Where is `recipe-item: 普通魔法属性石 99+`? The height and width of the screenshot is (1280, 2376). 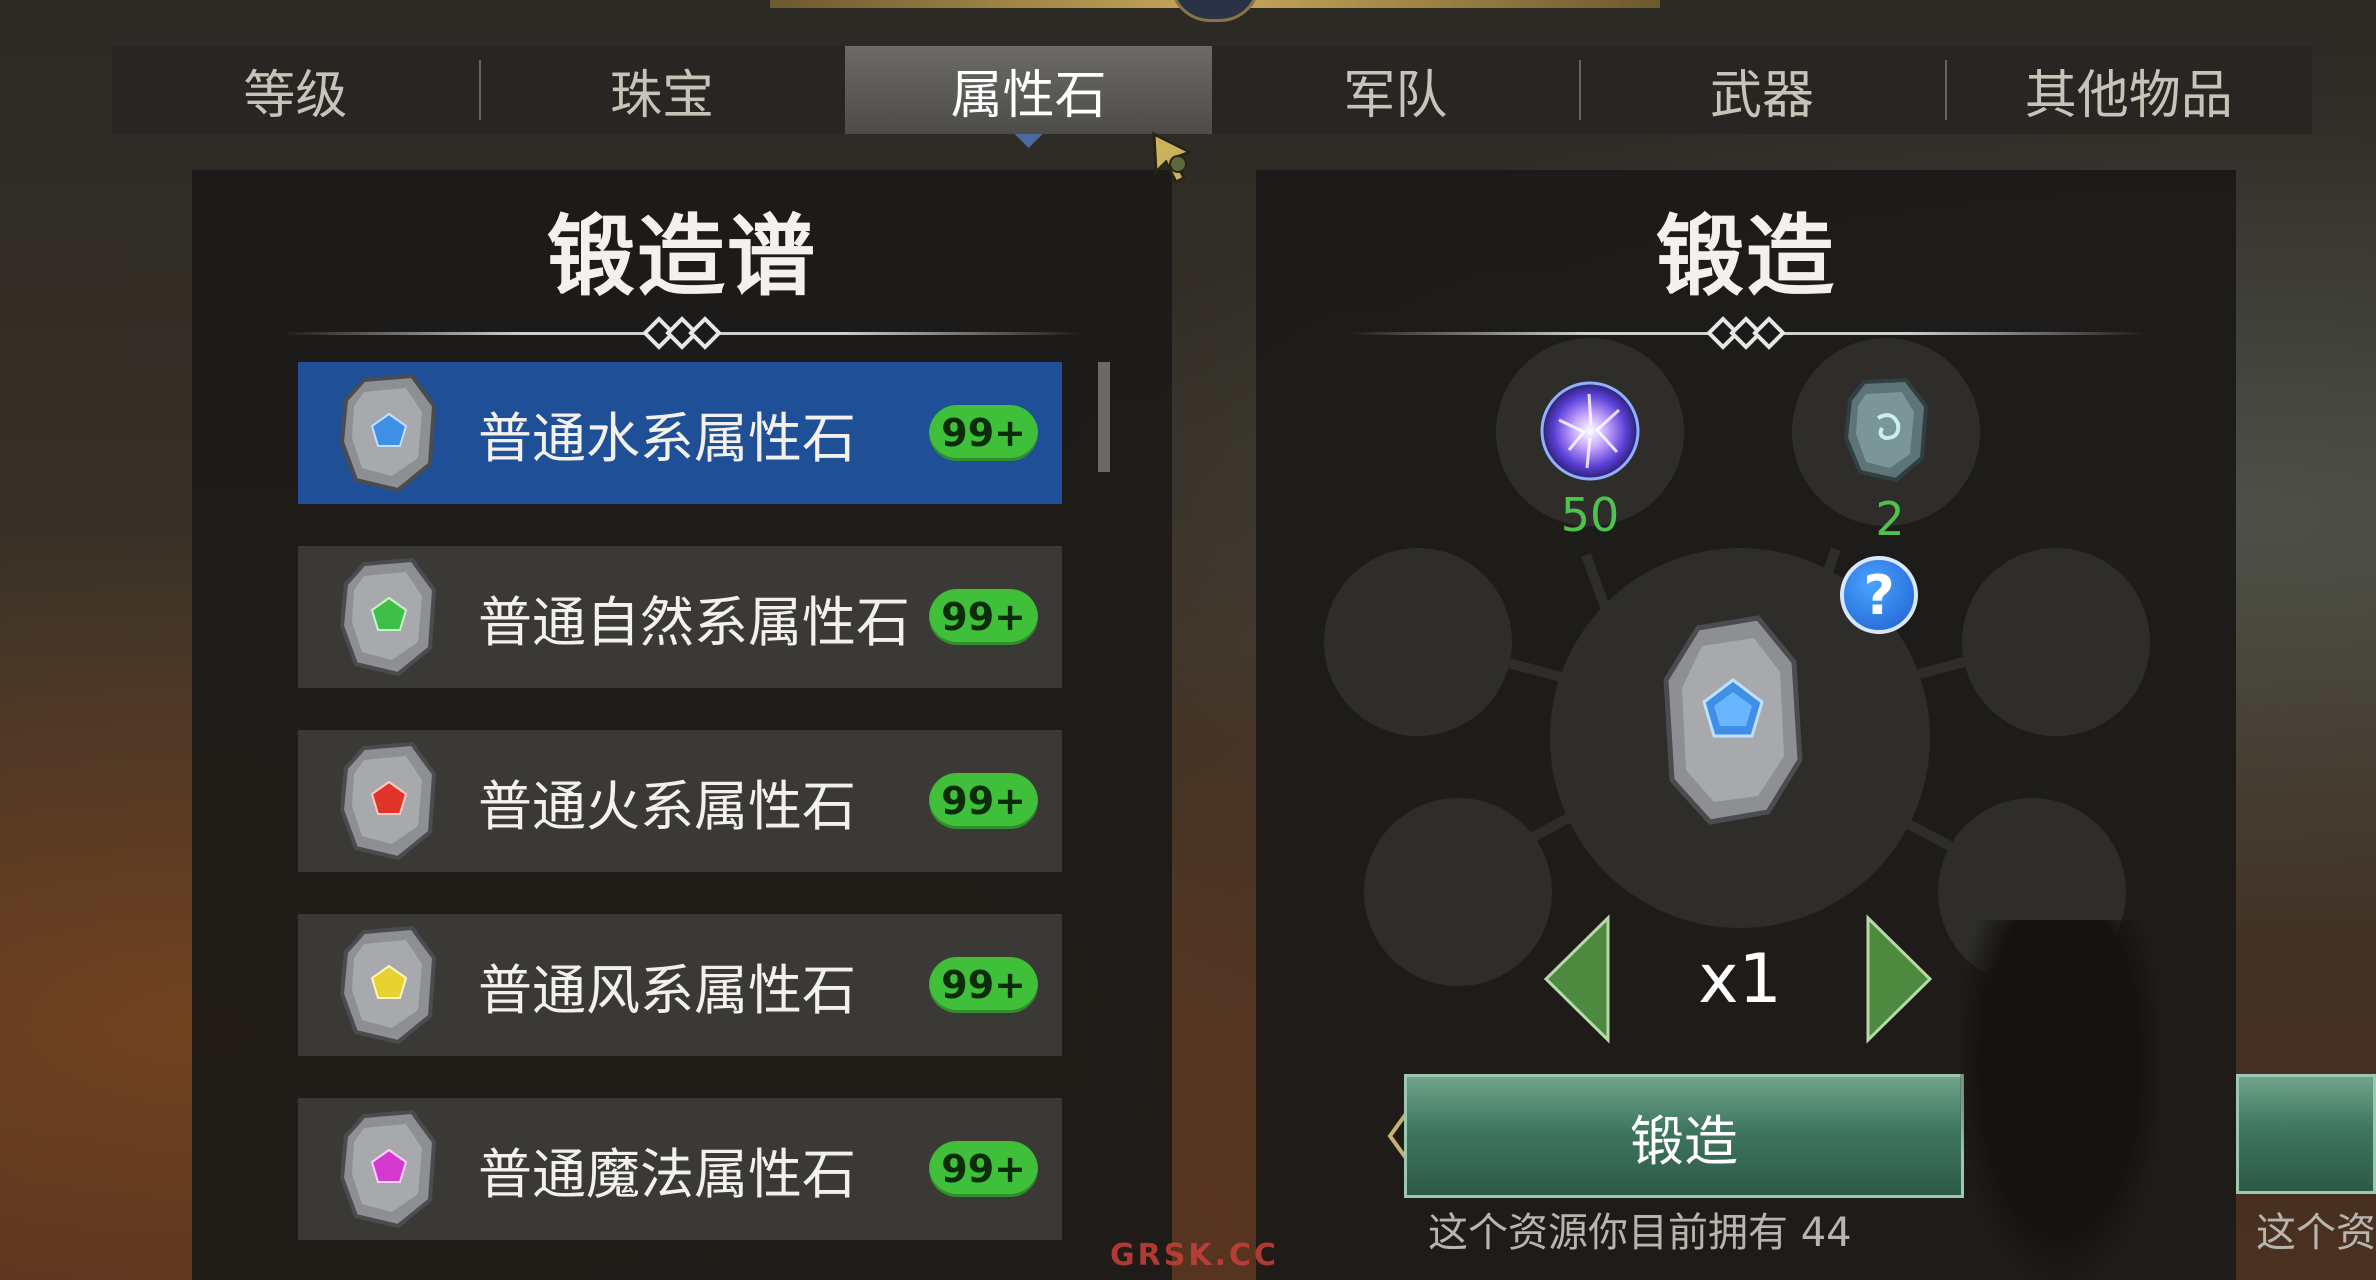
recipe-item: 普通魔法属性石 99+ is located at coordinates (680, 1169).